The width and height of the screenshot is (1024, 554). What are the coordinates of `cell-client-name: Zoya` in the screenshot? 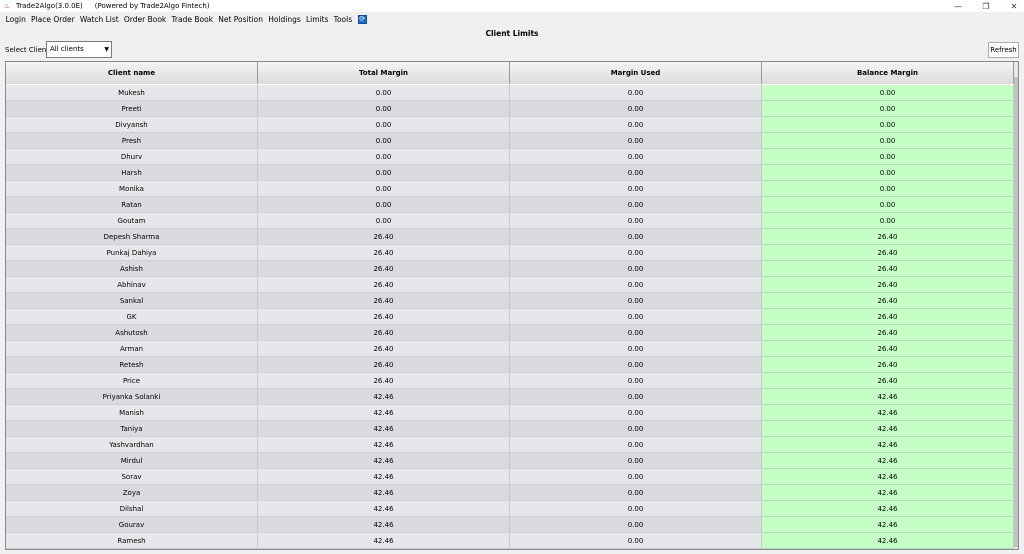 It's located at (132, 493).